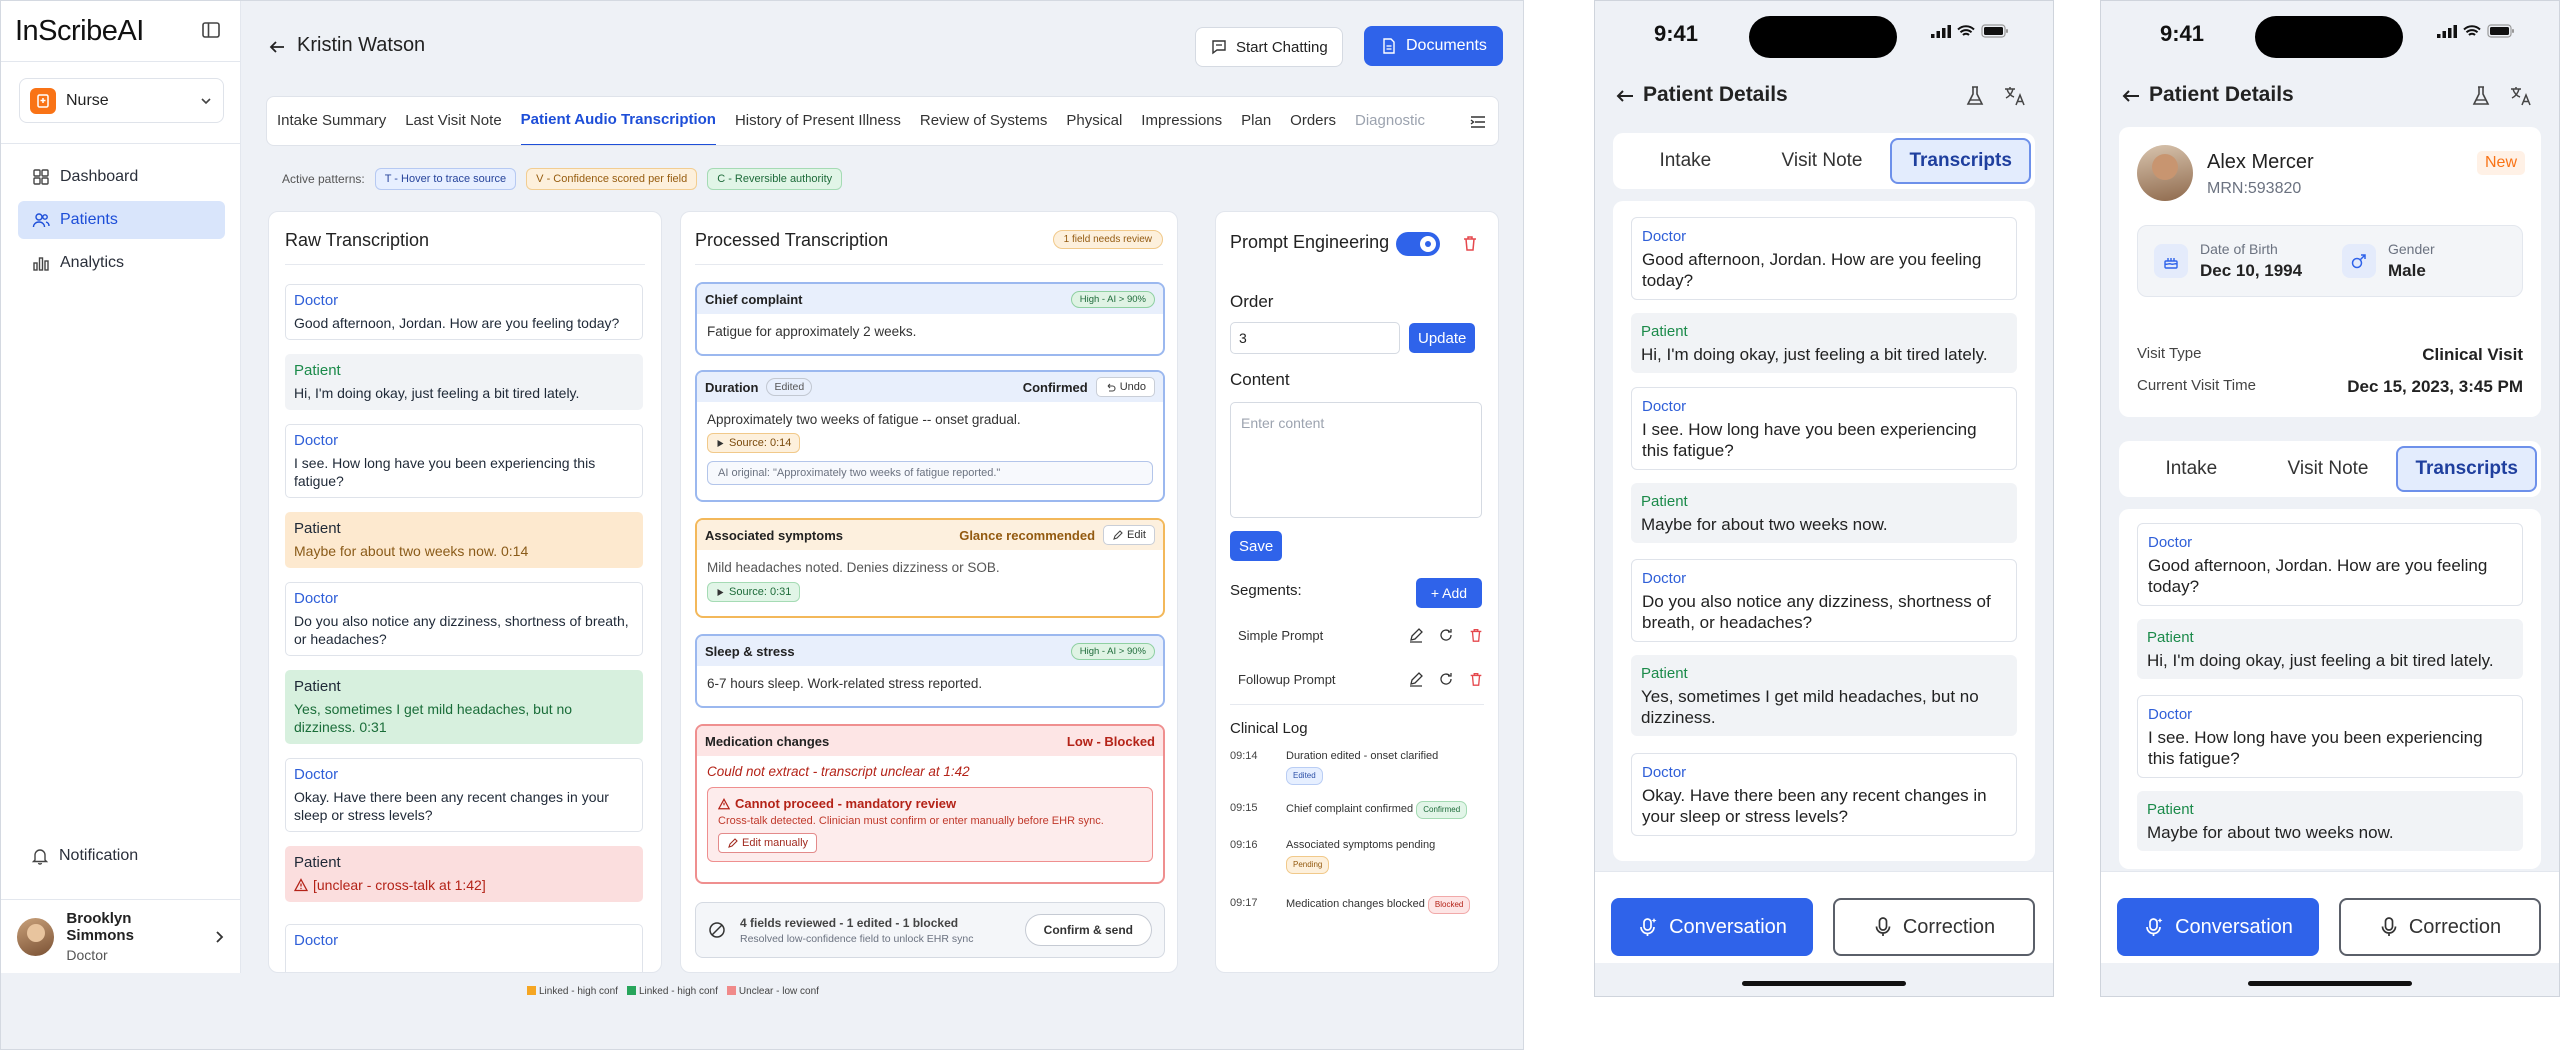 The height and width of the screenshot is (1050, 2560). Describe the element at coordinates (1433, 46) in the screenshot. I see `documents-button: Documents` at that location.